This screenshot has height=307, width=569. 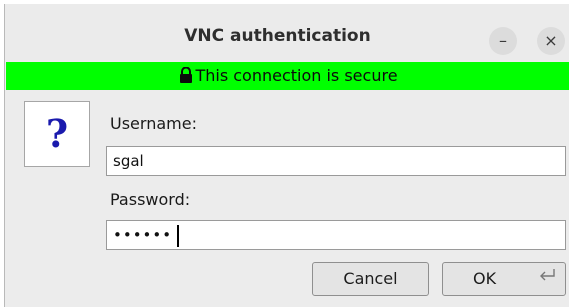 I want to click on username-label: Username:, so click(x=153, y=123).